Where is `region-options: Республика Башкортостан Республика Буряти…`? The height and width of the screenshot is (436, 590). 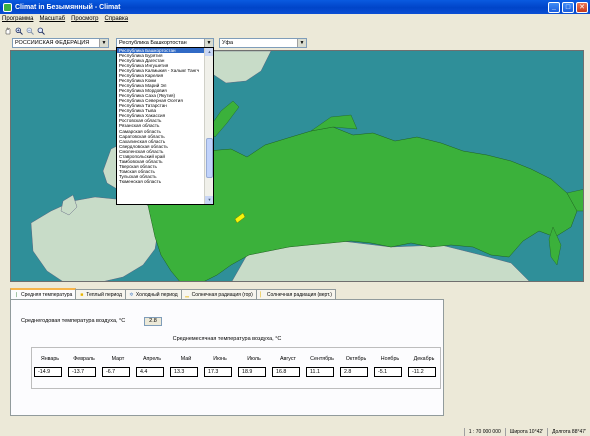
region-options: Республика Башкортостан Республика Буряти… is located at coordinates (161, 116).